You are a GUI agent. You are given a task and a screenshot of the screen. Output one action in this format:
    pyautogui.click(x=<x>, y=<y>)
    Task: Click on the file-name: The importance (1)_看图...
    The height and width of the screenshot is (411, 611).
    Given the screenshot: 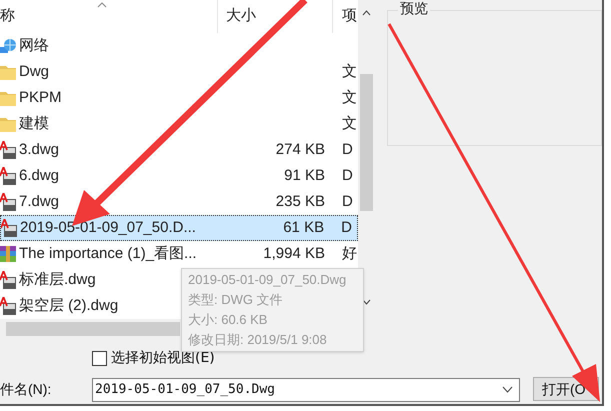 What is the action you would take?
    pyautogui.click(x=108, y=254)
    